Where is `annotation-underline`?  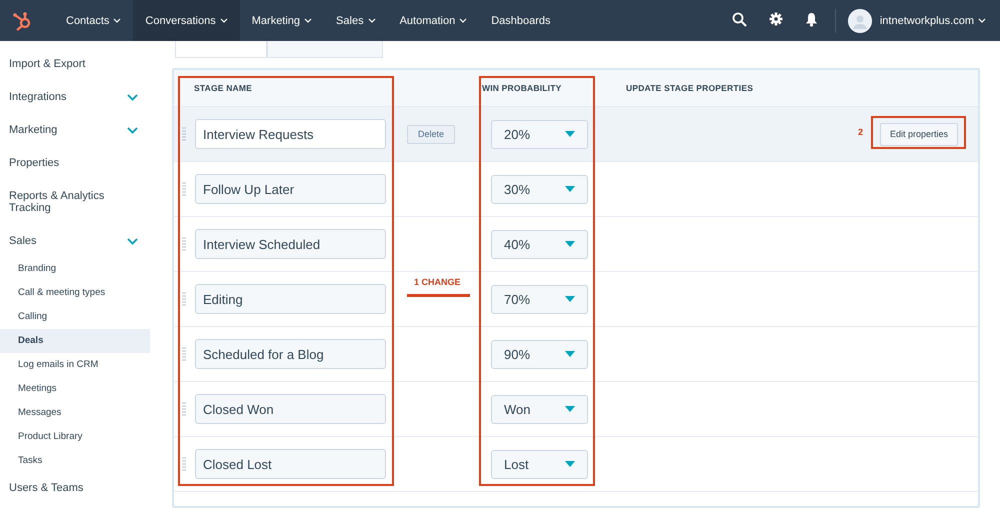
annotation-underline is located at coordinates (438, 295).